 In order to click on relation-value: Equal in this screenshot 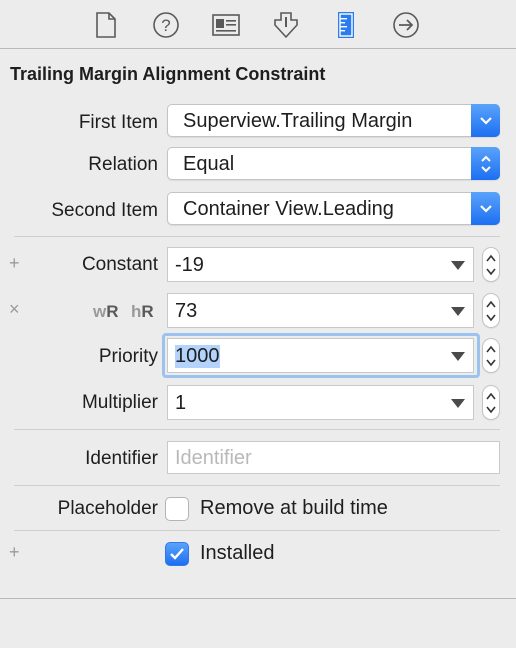, I will do `click(209, 164)`.